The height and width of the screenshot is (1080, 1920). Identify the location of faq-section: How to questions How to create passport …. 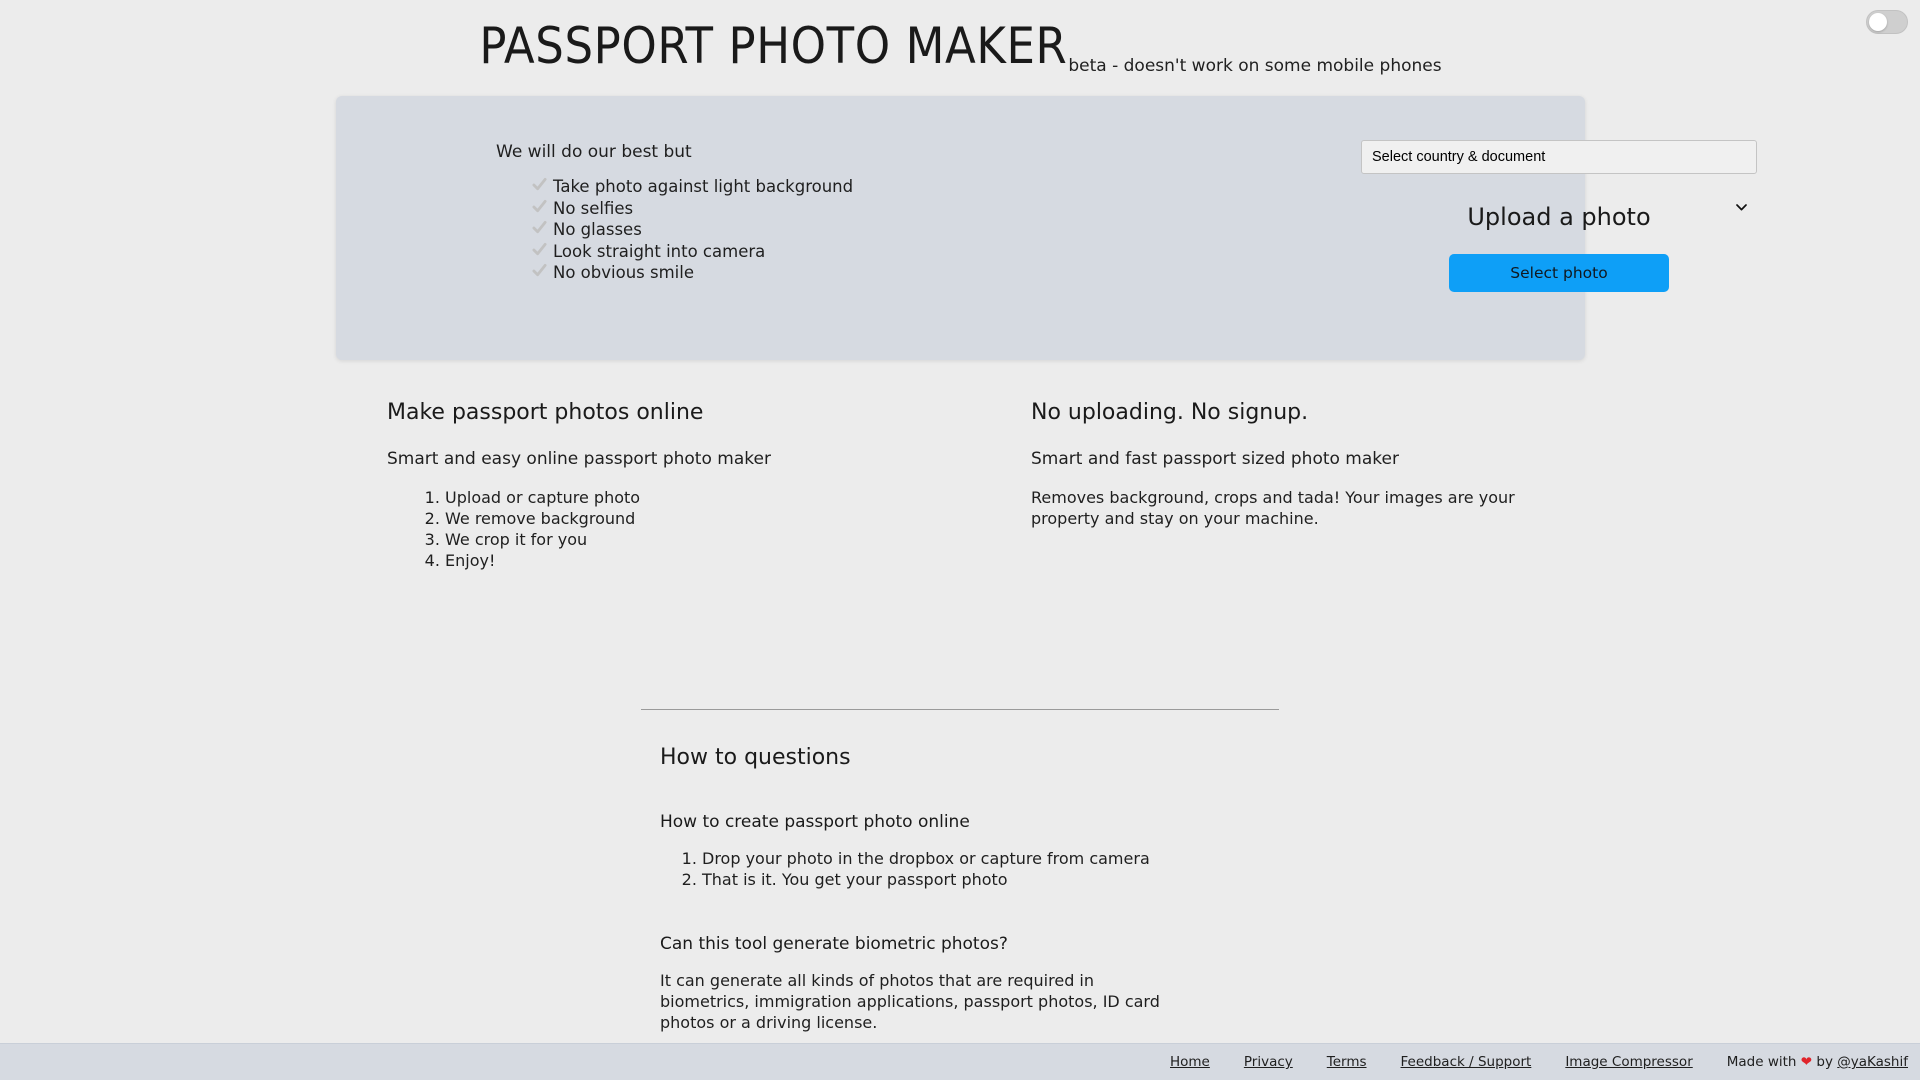
(1010, 889).